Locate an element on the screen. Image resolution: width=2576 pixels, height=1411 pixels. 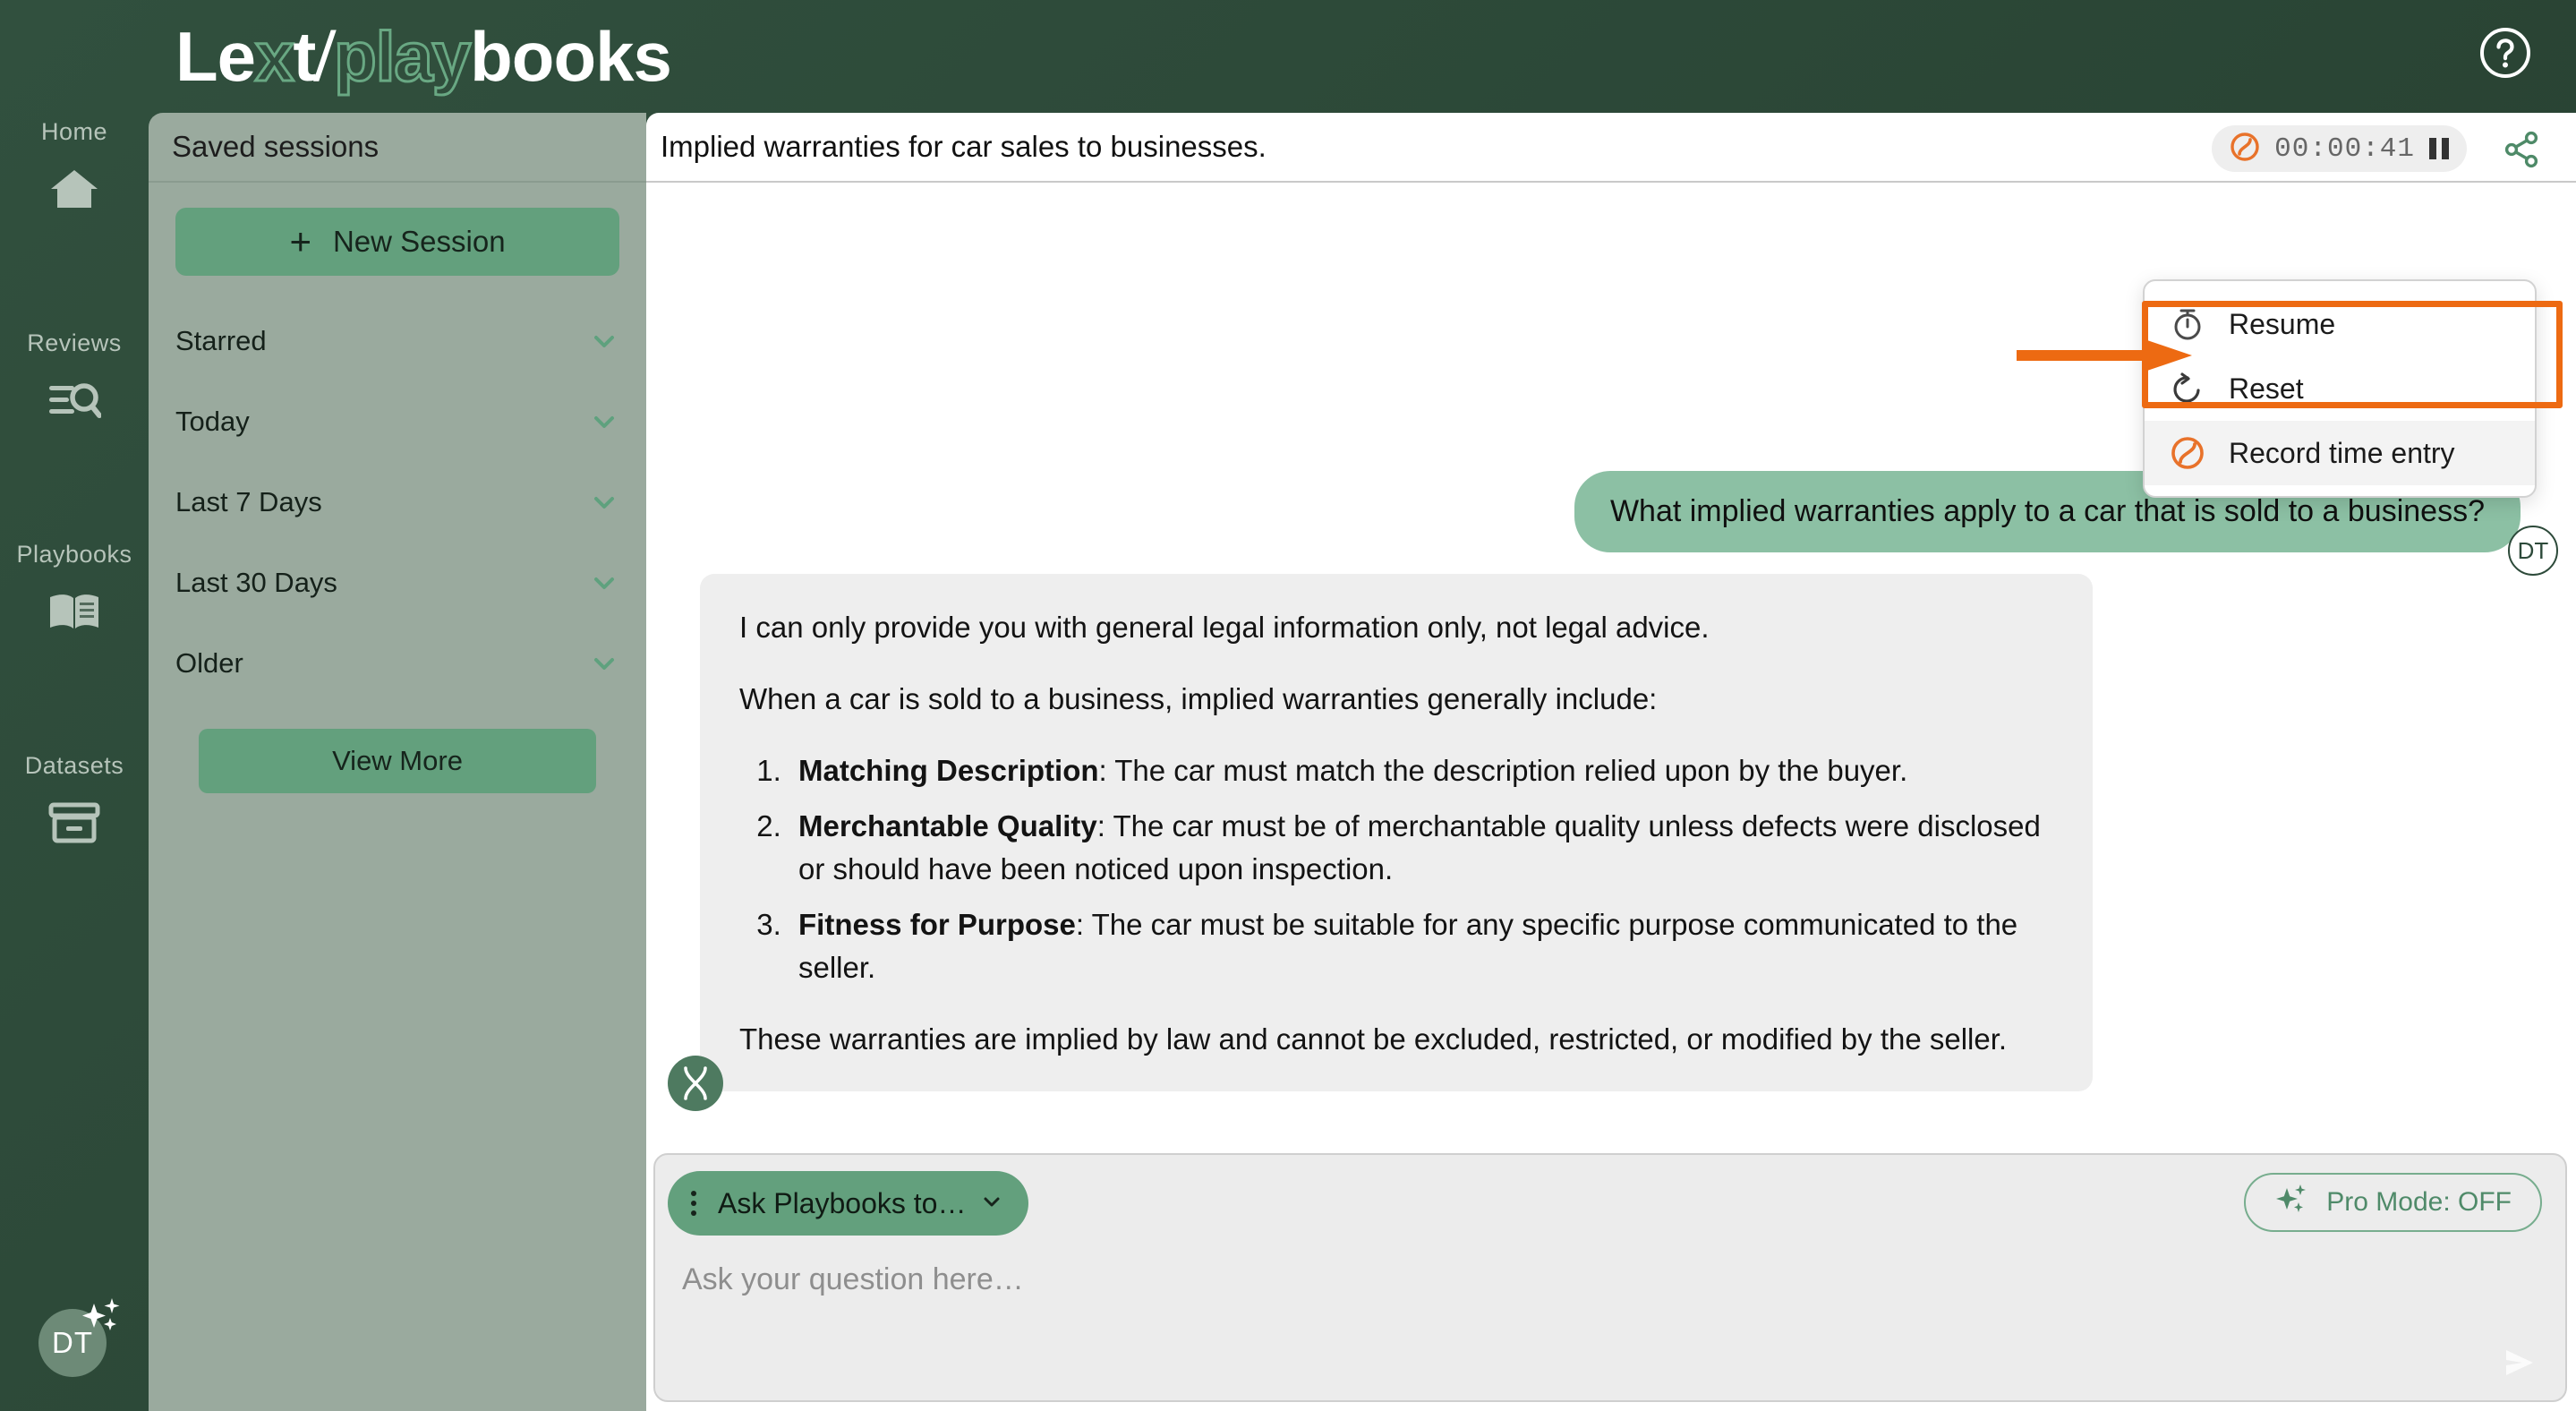
new-session-button: + New Session is located at coordinates (397, 242).